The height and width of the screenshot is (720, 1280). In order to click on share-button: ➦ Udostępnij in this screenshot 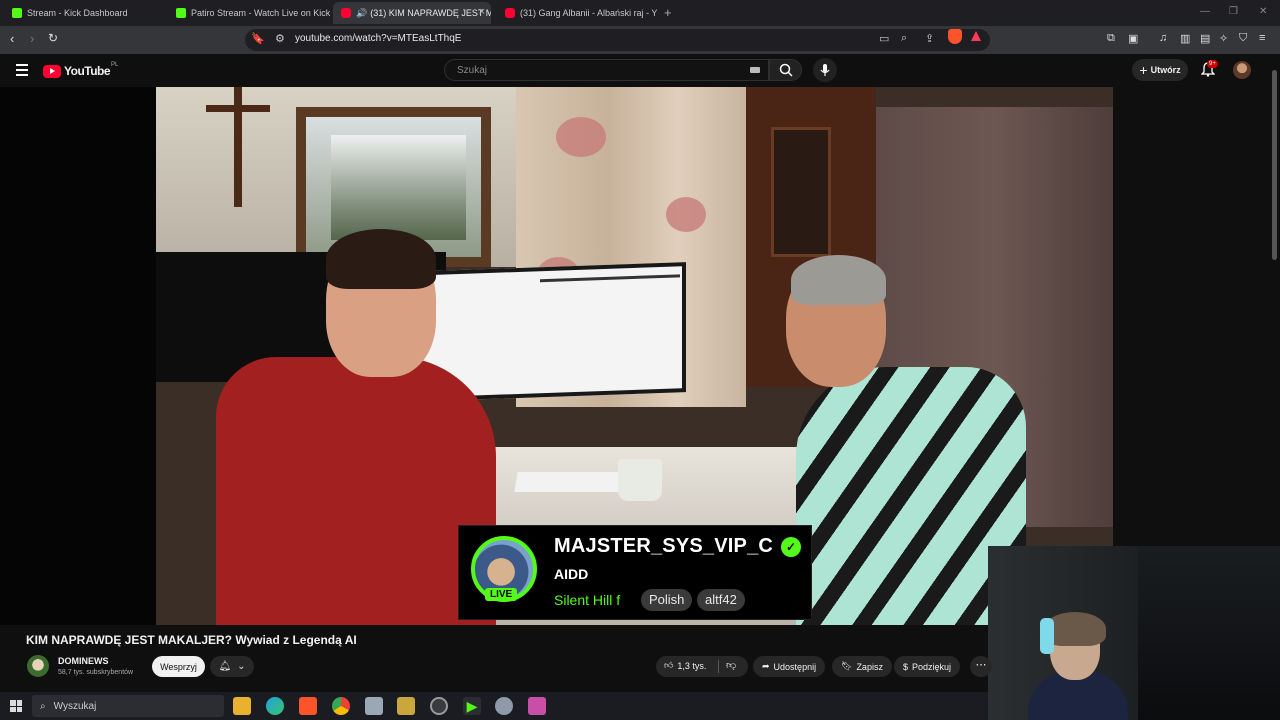, I will do `click(789, 666)`.